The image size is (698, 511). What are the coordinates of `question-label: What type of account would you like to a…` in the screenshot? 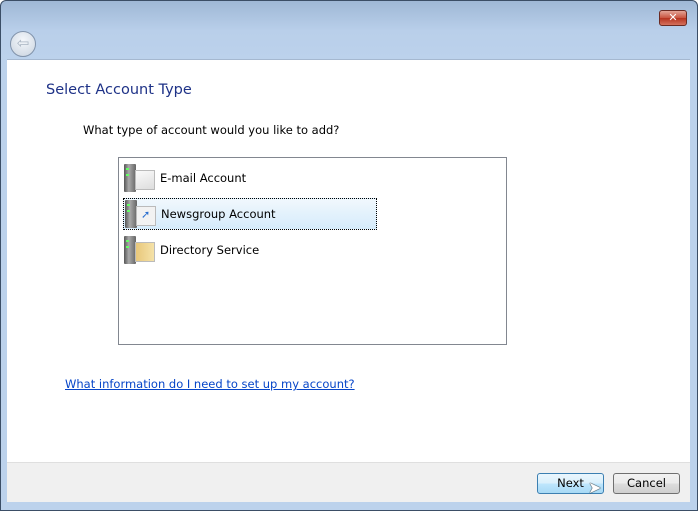 It's located at (211, 130).